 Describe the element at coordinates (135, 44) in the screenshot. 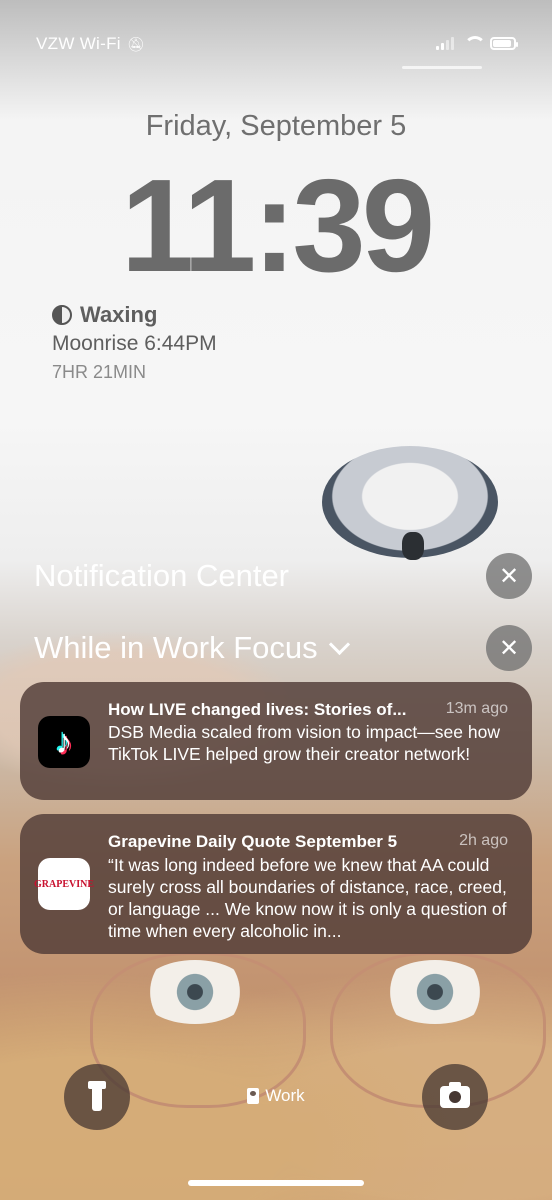

I see `bell-slash-icon: 🔕︎` at that location.